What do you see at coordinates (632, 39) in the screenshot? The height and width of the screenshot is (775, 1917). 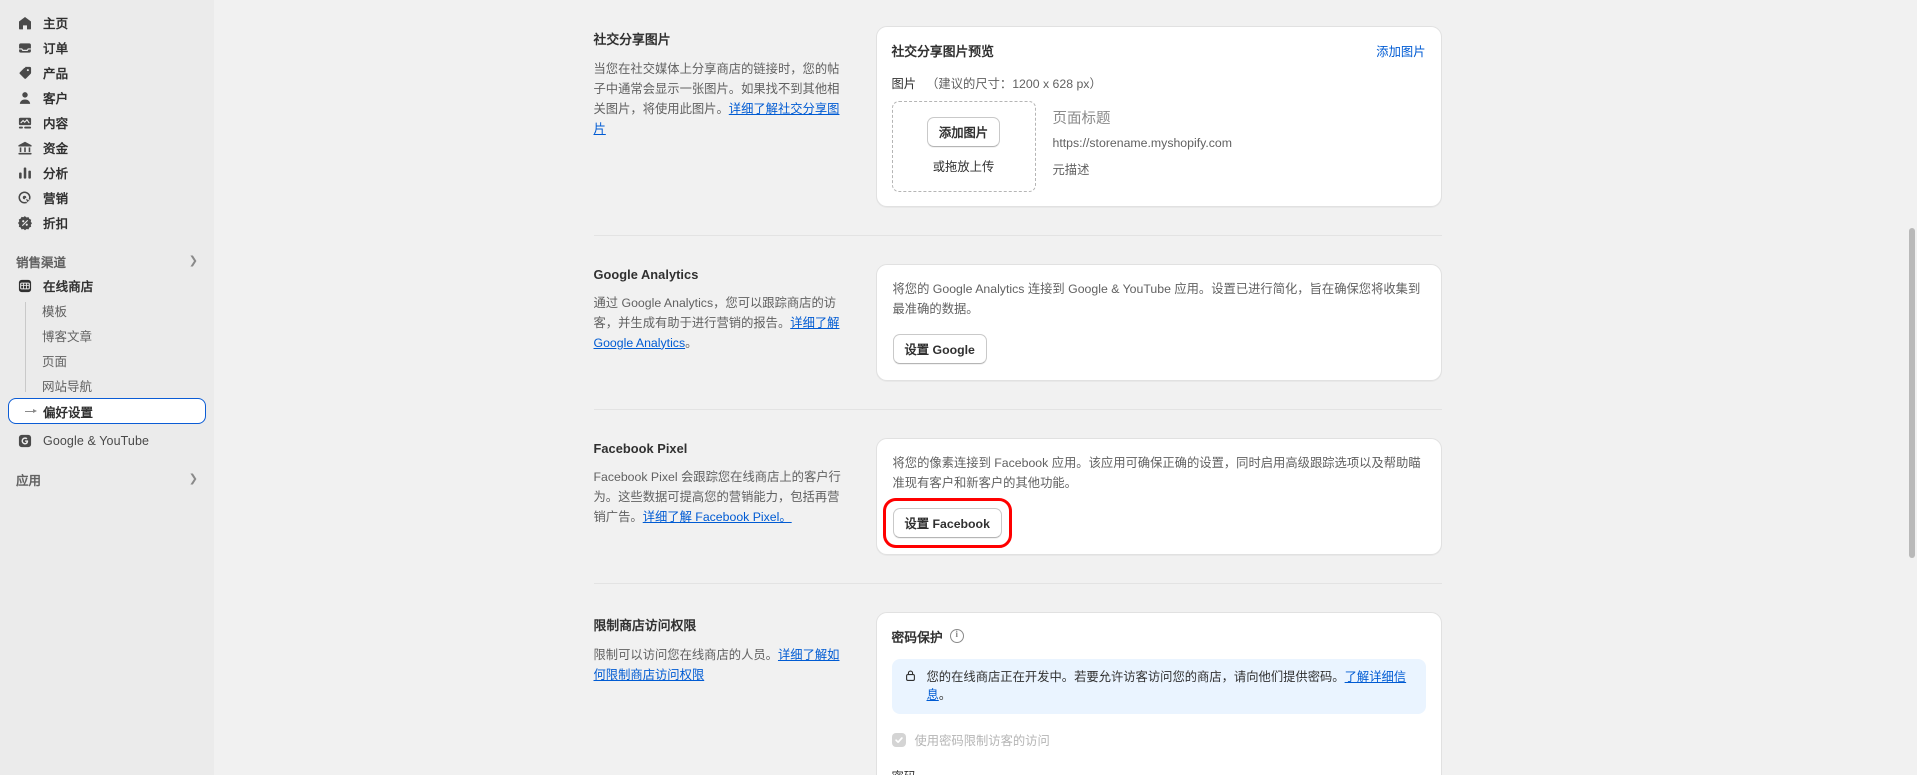 I see `page-title: 社交分享图片` at bounding box center [632, 39].